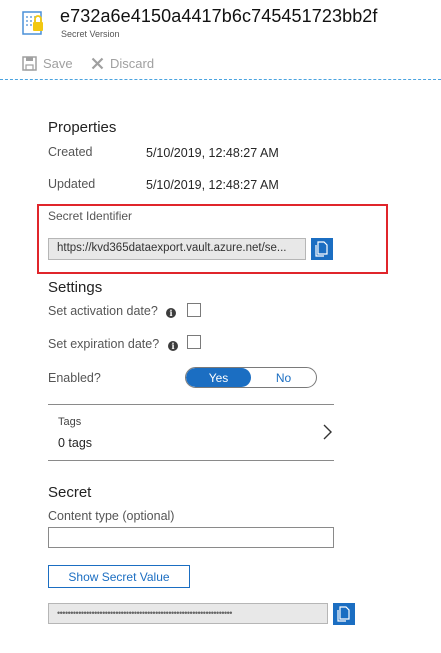  What do you see at coordinates (191, 537) in the screenshot?
I see `content-type-input` at bounding box center [191, 537].